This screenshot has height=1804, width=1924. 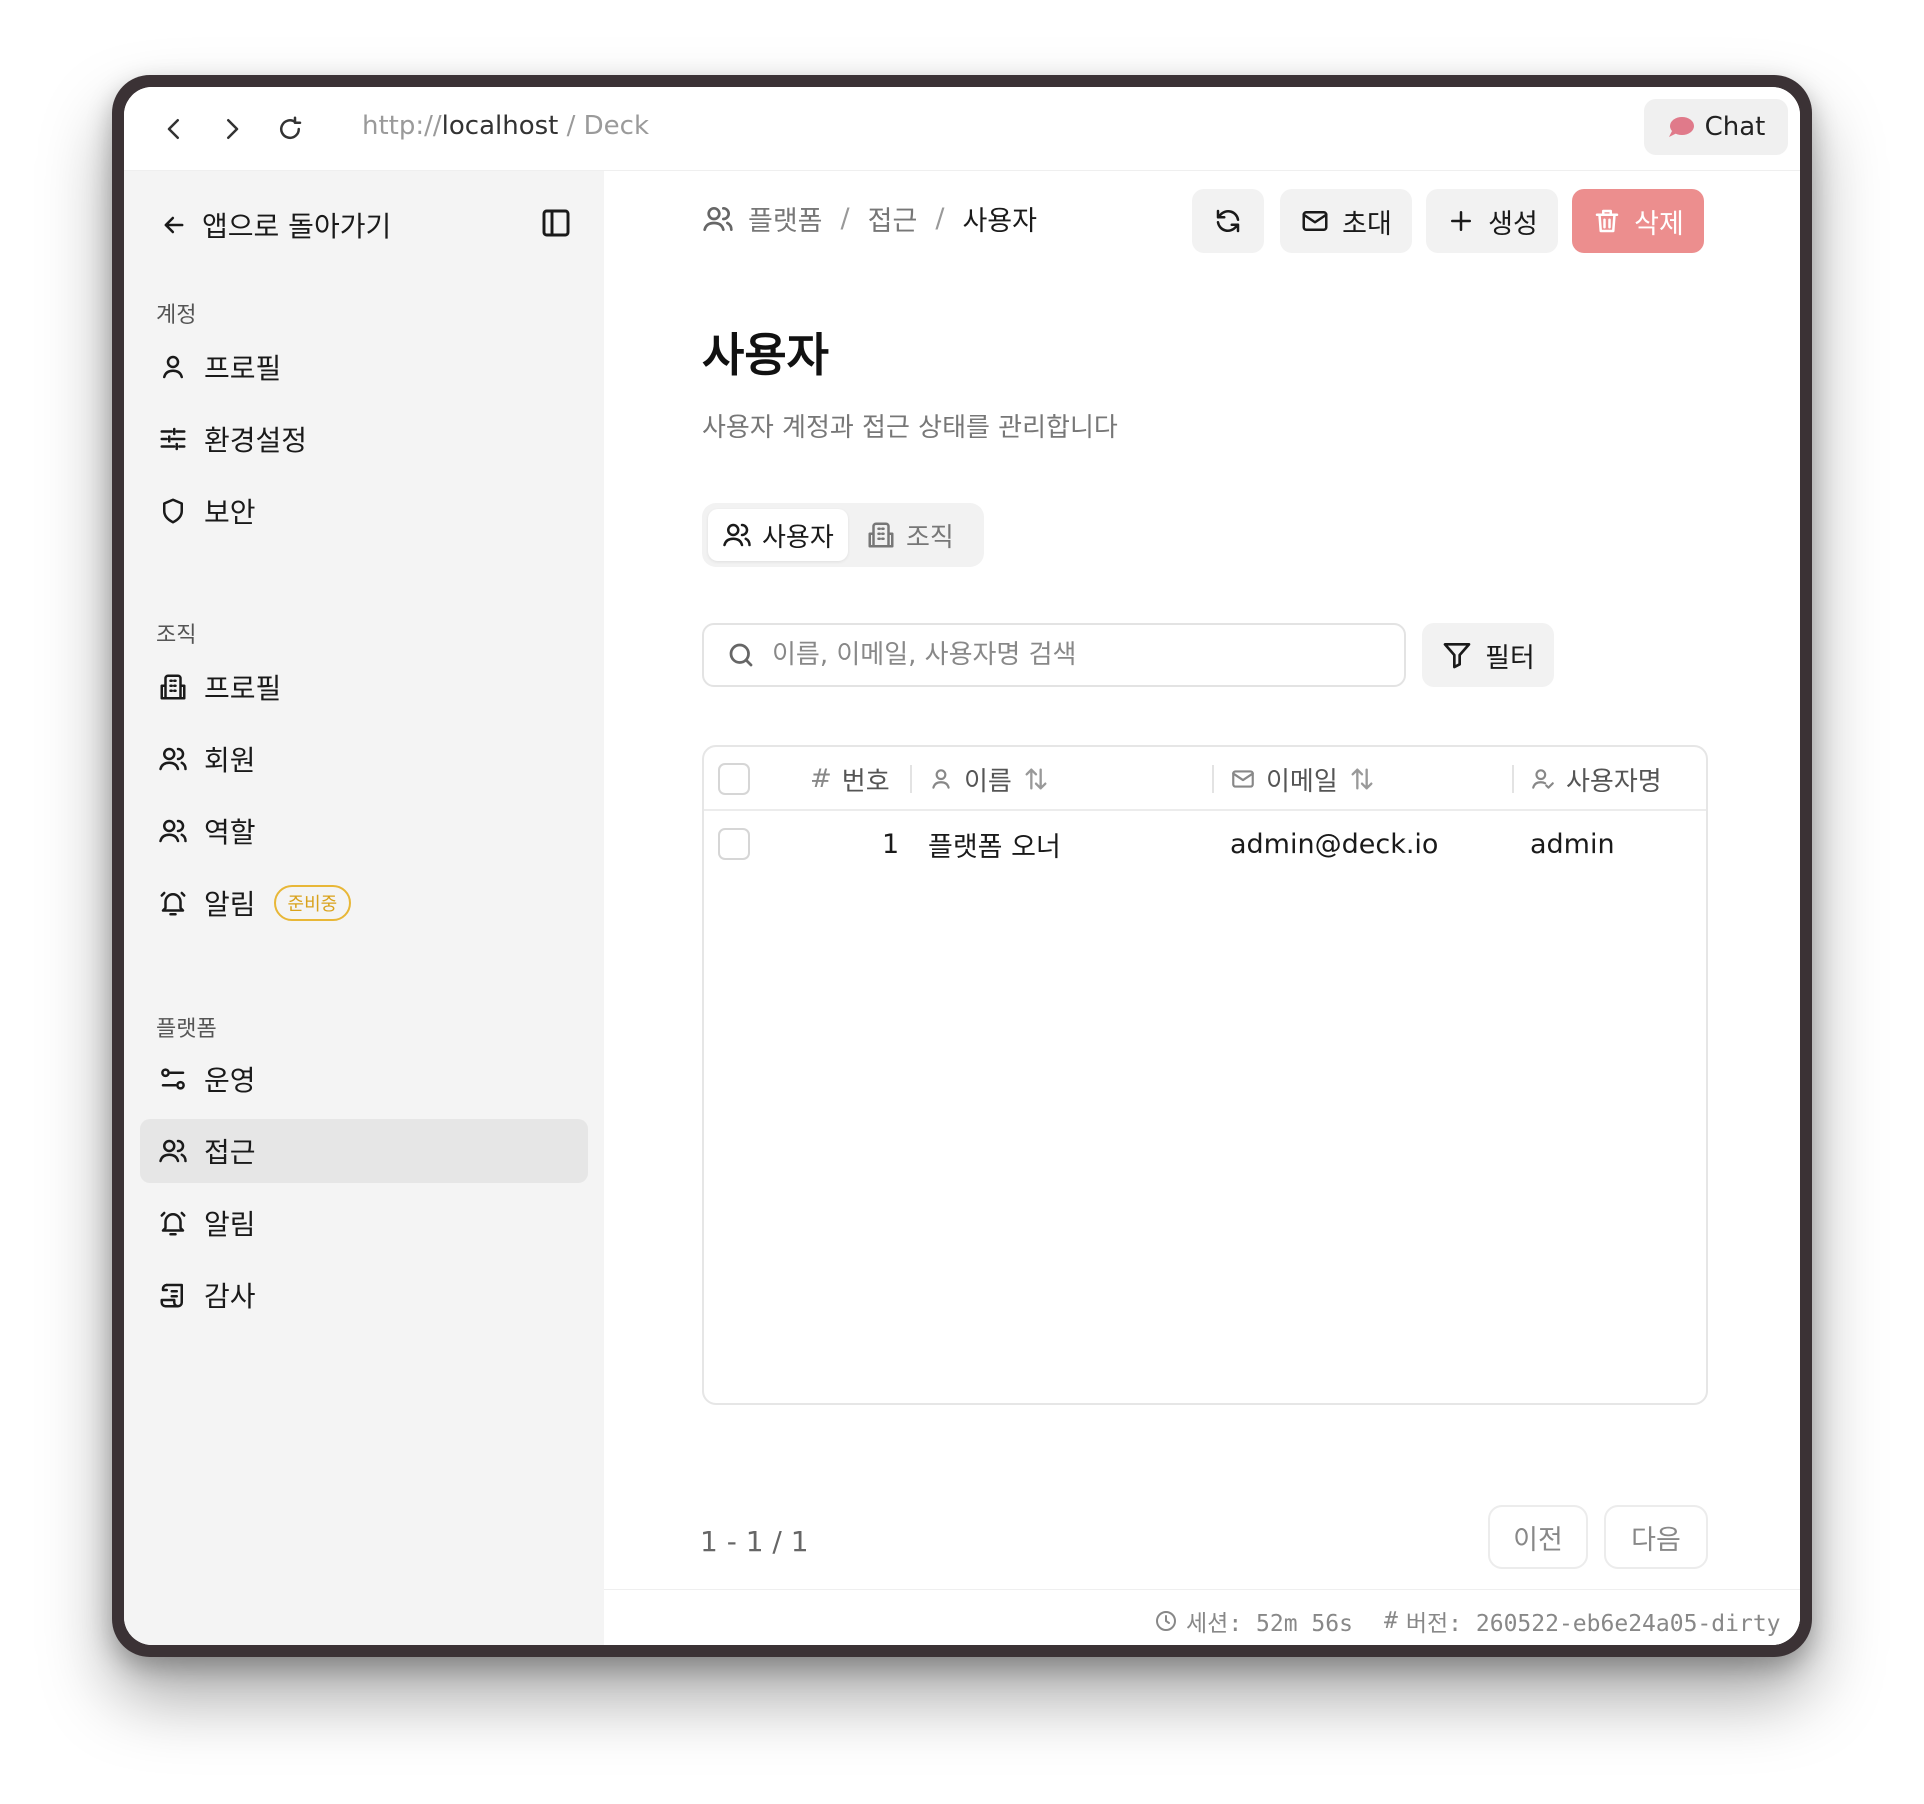 I want to click on sidebar-item-operations: 운영, so click(x=364, y=1079).